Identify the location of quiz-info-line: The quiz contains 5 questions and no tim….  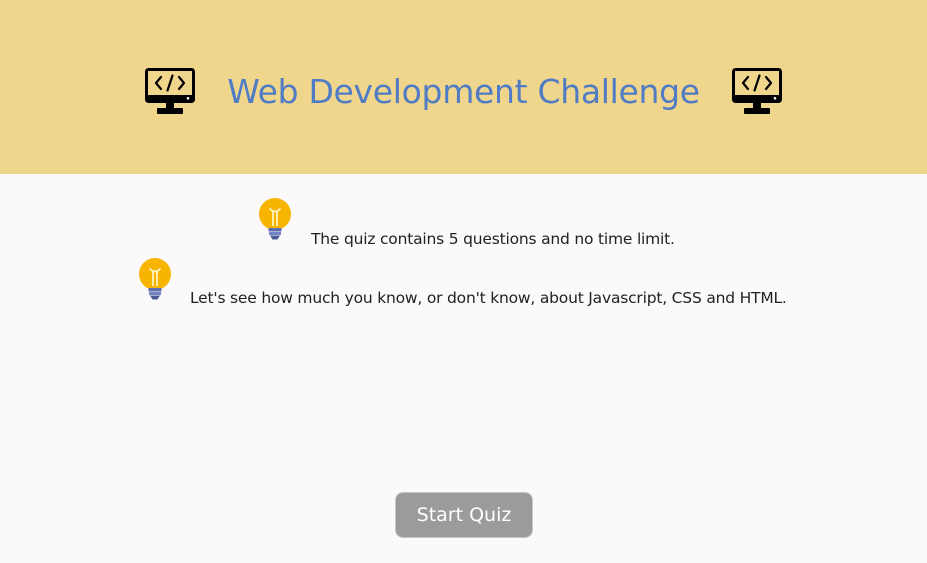
(493, 239).